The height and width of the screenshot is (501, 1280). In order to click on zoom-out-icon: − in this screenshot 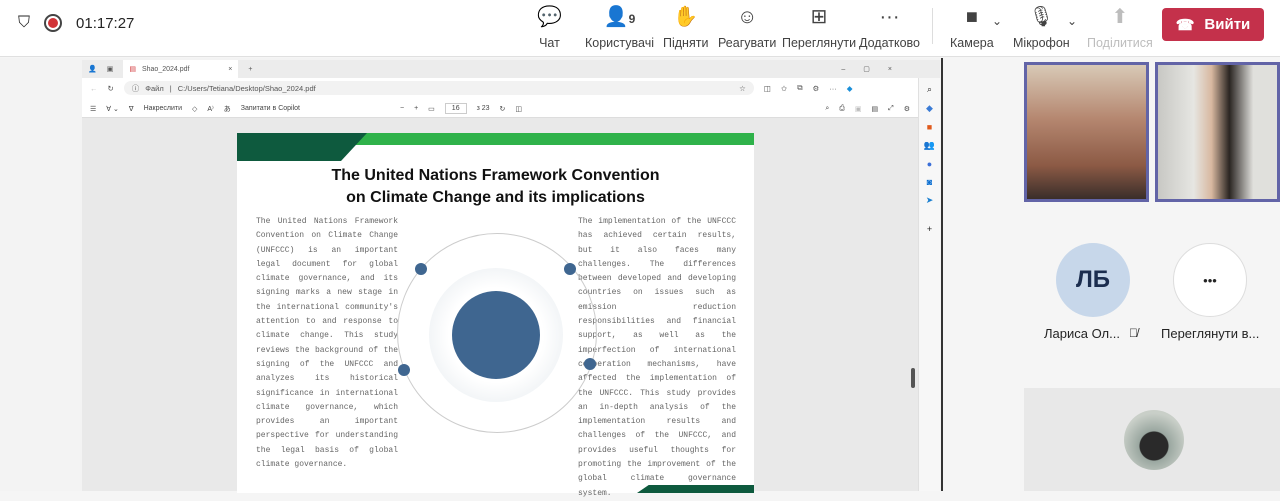, I will do `click(402, 108)`.